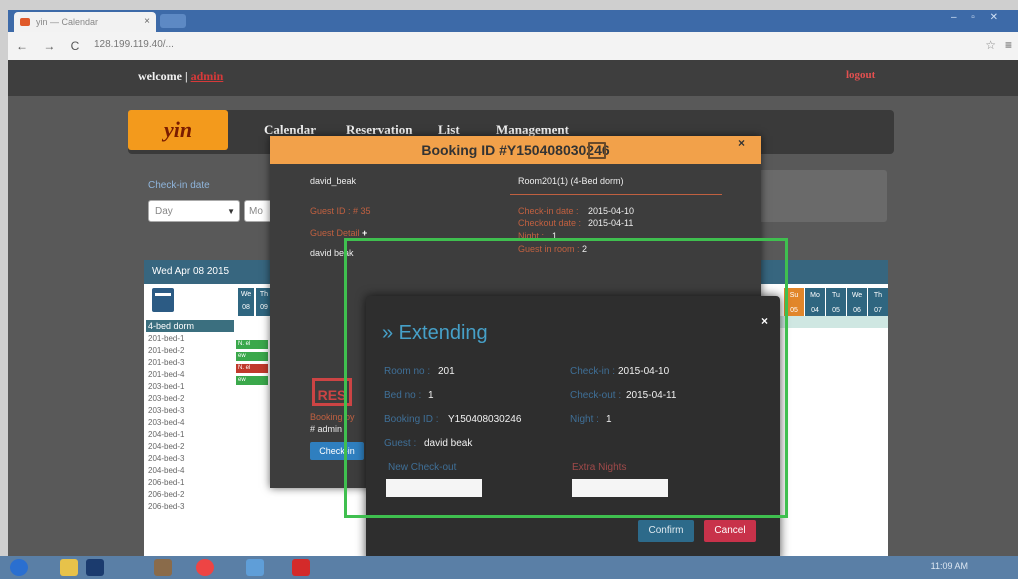 This screenshot has width=1018, height=579. I want to click on bed-no-label: Bed no :, so click(403, 395).